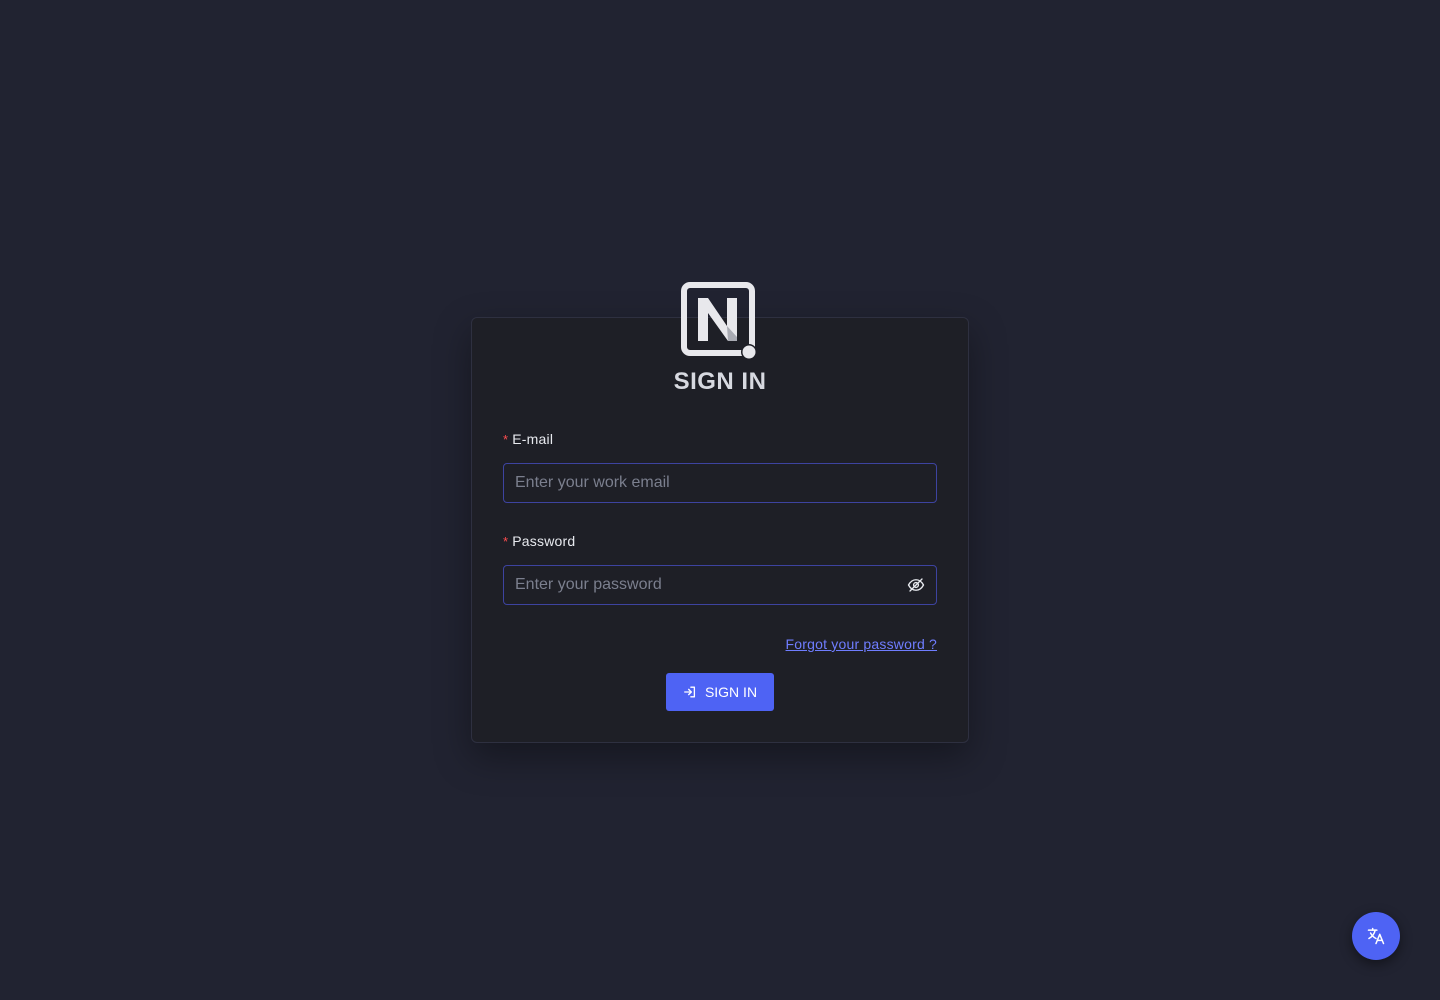 The width and height of the screenshot is (1440, 1000). Describe the element at coordinates (690, 692) in the screenshot. I see `login-icon` at that location.